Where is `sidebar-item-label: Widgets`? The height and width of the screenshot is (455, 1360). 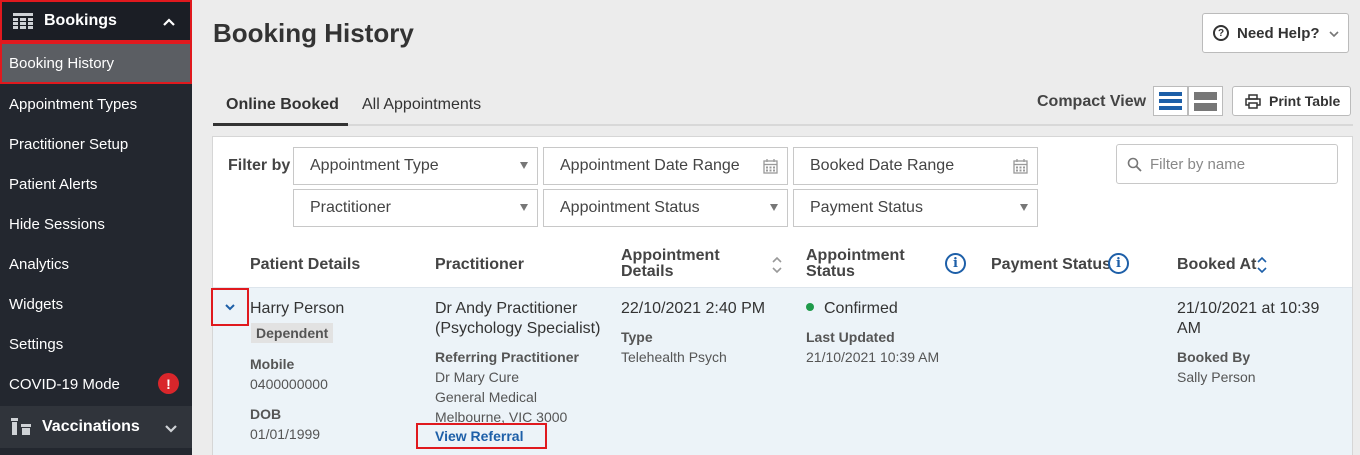
sidebar-item-label: Widgets is located at coordinates (36, 304).